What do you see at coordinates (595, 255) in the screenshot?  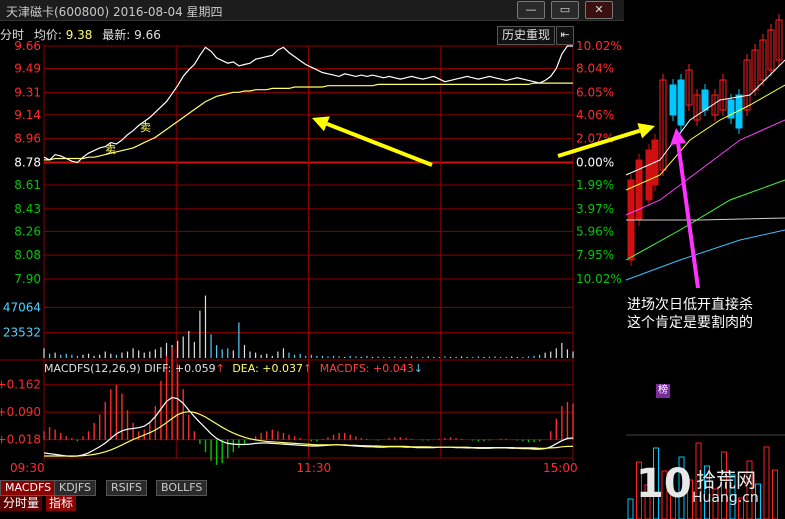 I see `percent-tick-label: 7.95%` at bounding box center [595, 255].